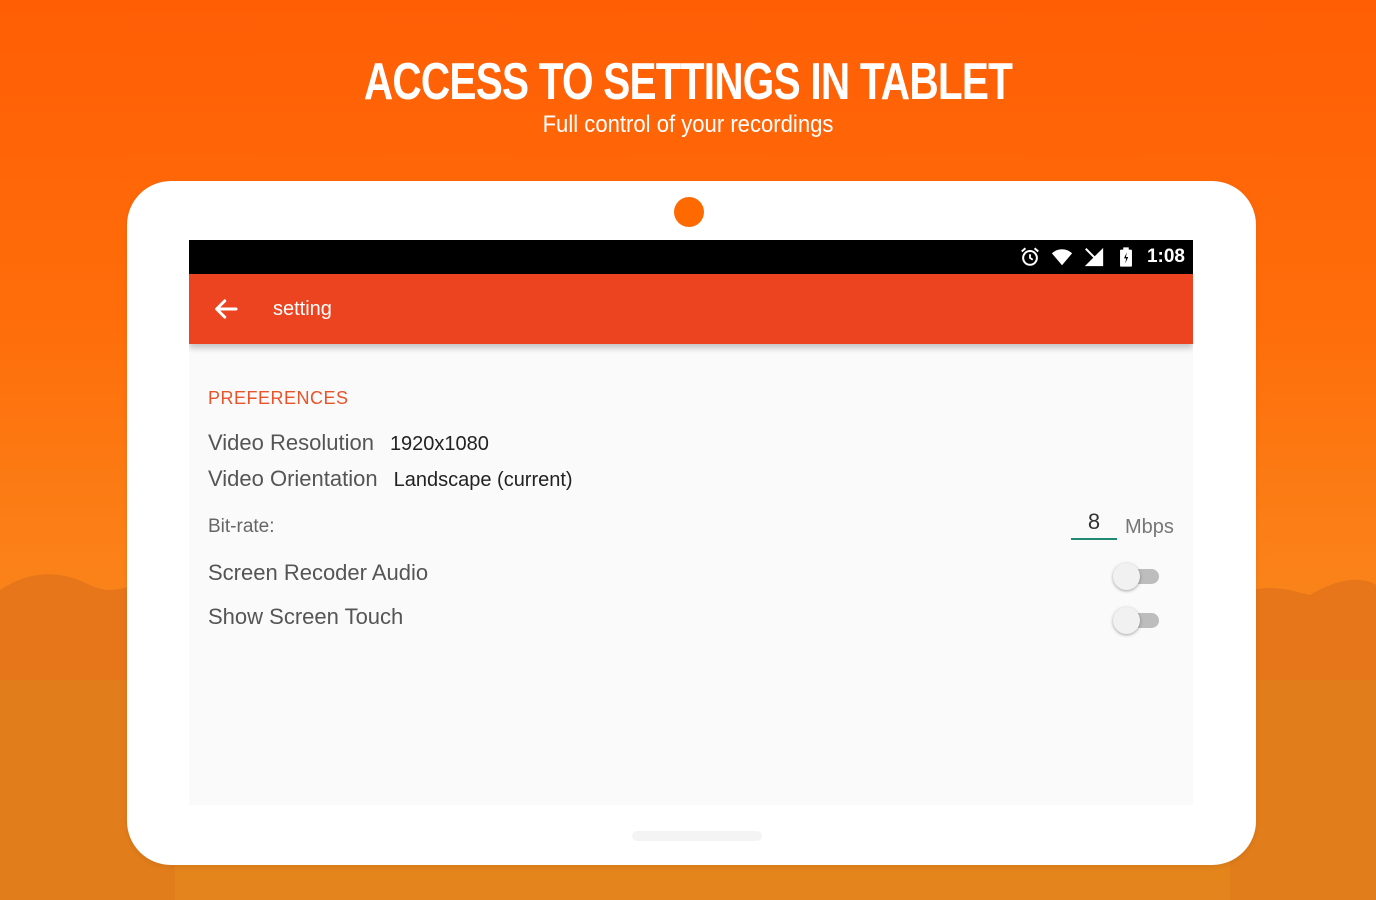 This screenshot has width=1376, height=900. Describe the element at coordinates (689, 212) in the screenshot. I see `tablet-camera-dot` at that location.